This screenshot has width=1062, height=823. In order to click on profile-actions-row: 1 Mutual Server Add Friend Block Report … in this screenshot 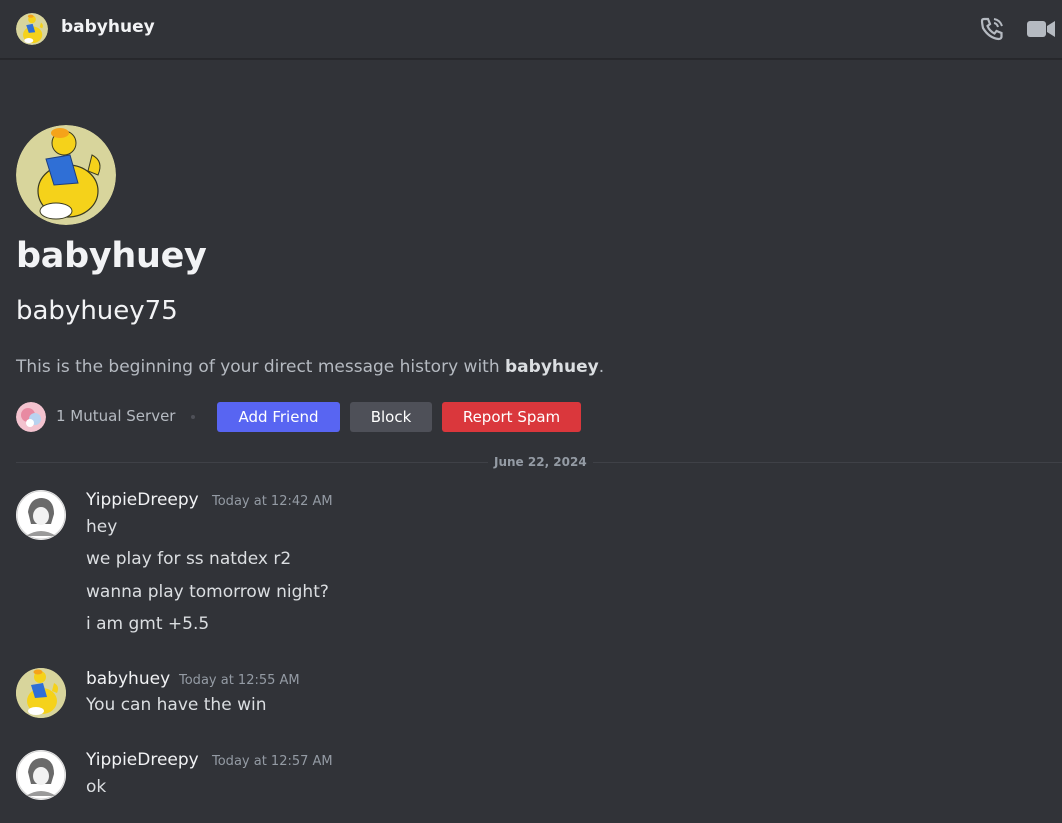, I will do `click(316, 416)`.